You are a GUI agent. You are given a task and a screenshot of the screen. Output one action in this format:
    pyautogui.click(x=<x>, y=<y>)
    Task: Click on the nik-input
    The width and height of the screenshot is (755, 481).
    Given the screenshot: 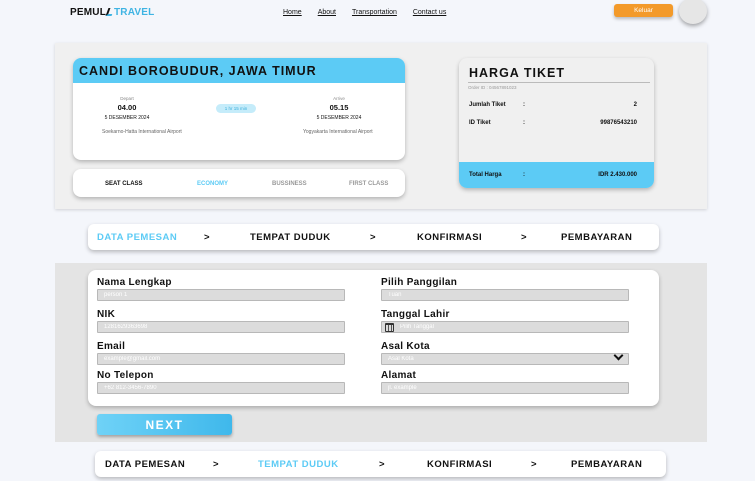 What is the action you would take?
    pyautogui.click(x=221, y=327)
    